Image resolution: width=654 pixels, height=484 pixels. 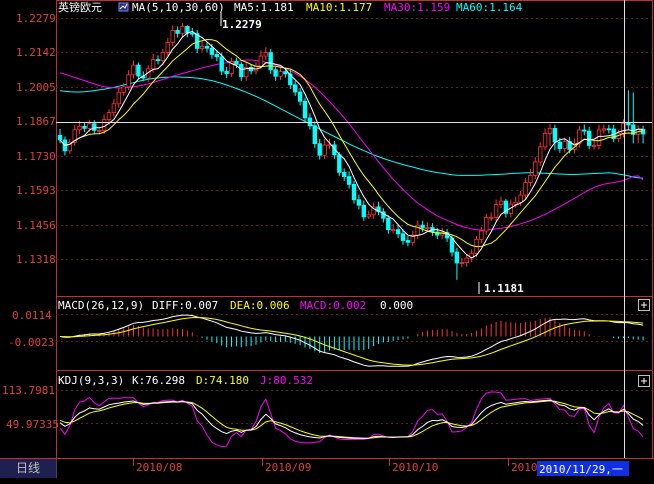 I want to click on date-tick: 2010/08, so click(x=159, y=467).